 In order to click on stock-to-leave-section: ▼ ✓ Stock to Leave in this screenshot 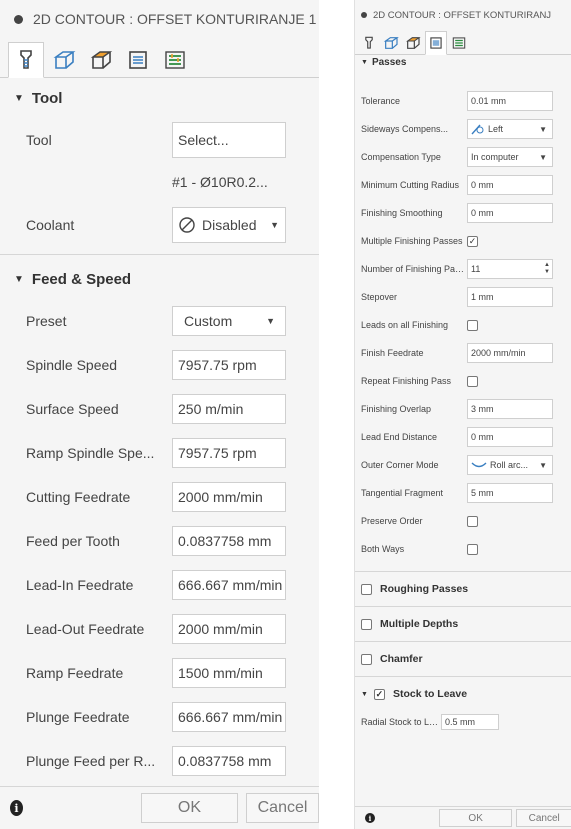, I will do `click(463, 693)`.